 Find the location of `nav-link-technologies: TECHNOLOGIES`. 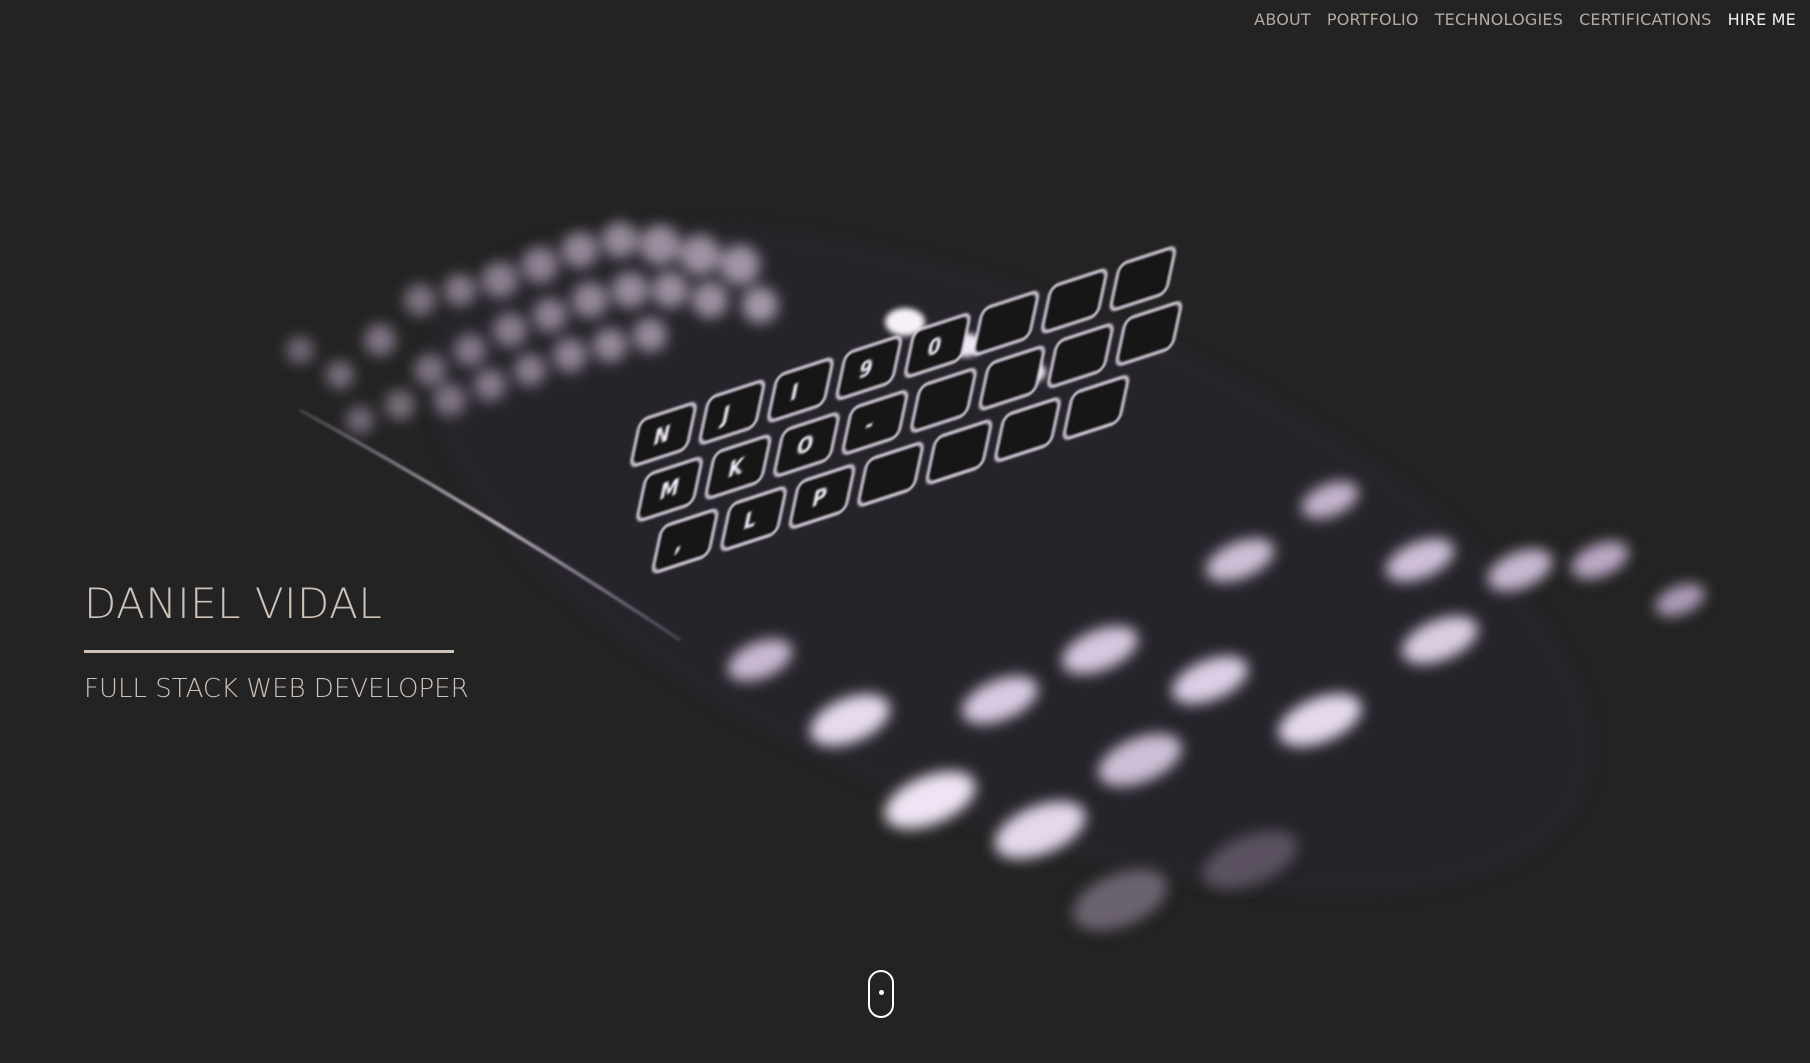

nav-link-technologies: TECHNOLOGIES is located at coordinates (1499, 19).